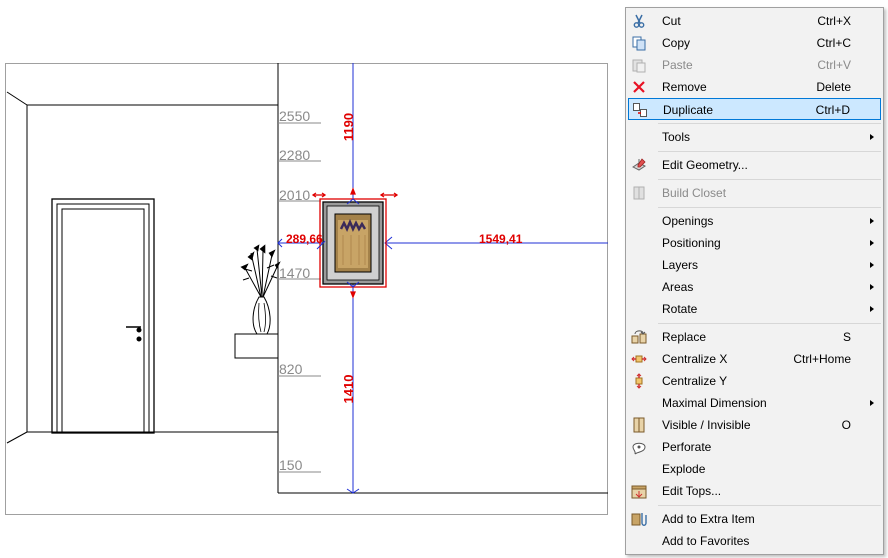  Describe the element at coordinates (348, 127) in the screenshot. I see `dim-top-vertical: 1190` at that location.